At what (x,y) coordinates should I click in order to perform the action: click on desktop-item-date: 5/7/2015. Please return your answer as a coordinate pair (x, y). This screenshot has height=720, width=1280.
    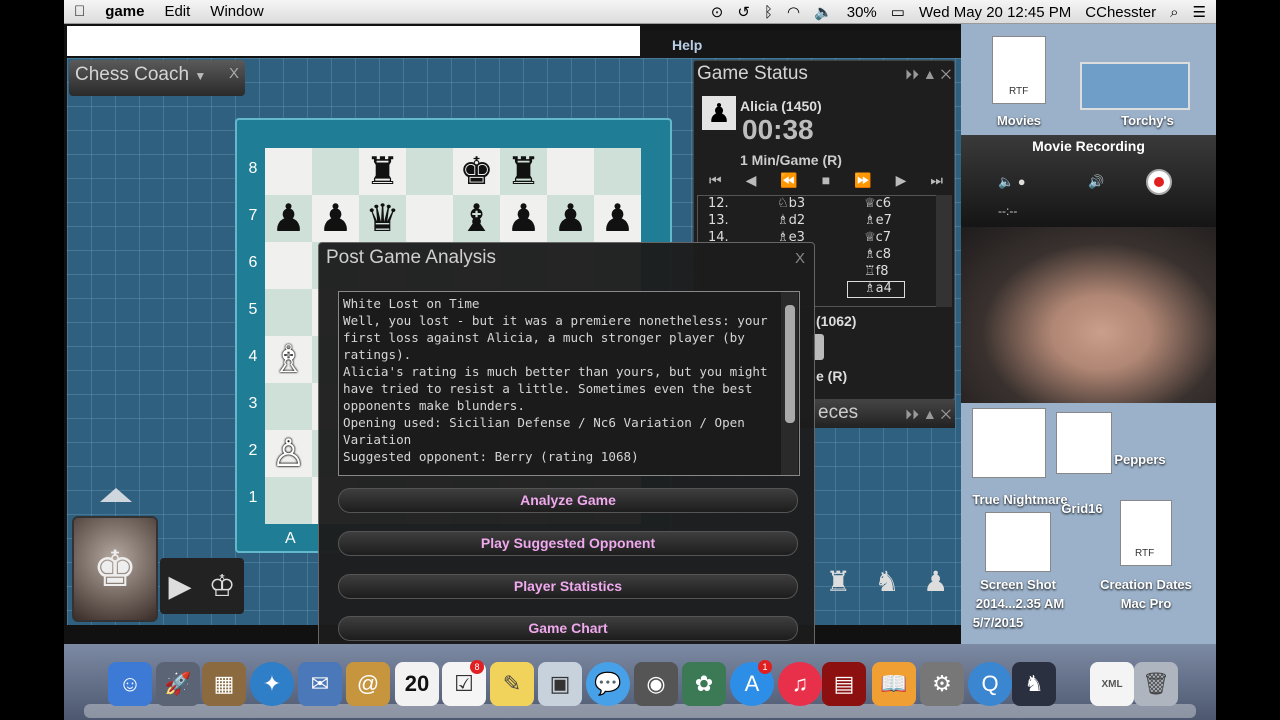
    Looking at the image, I should click on (998, 622).